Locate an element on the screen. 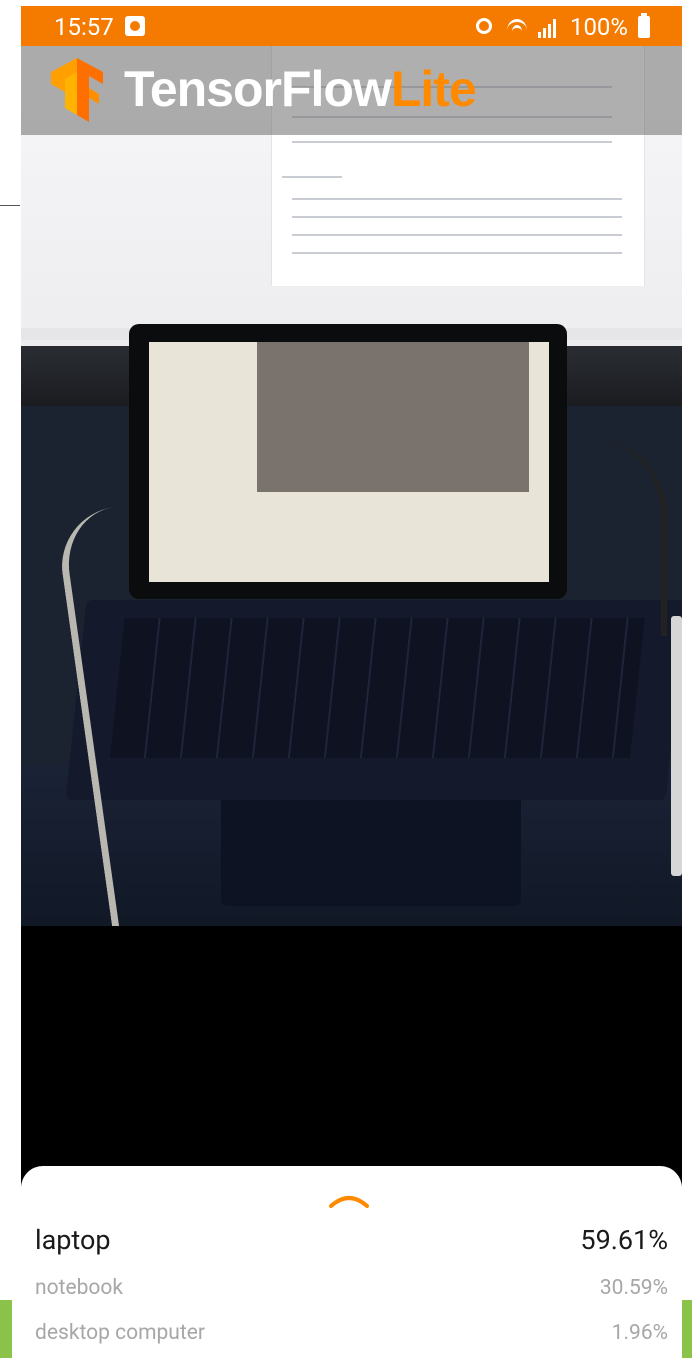  right-device-edge is located at coordinates (676, 746).